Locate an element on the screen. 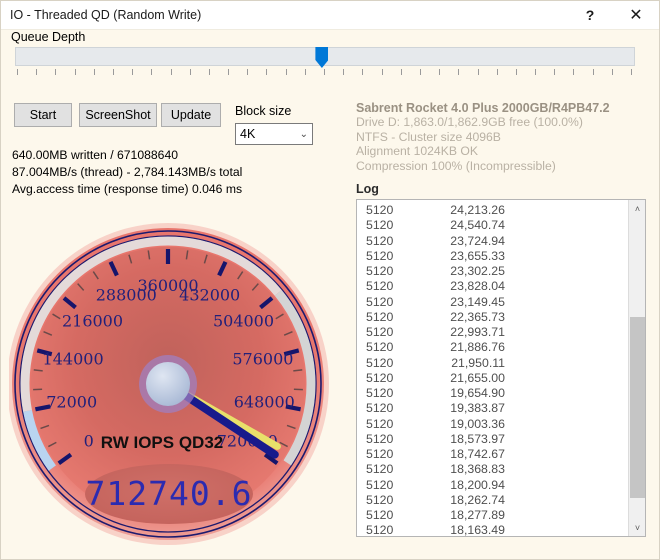 The image size is (660, 560). queue-depth-label: Queue Depth is located at coordinates (48, 37).